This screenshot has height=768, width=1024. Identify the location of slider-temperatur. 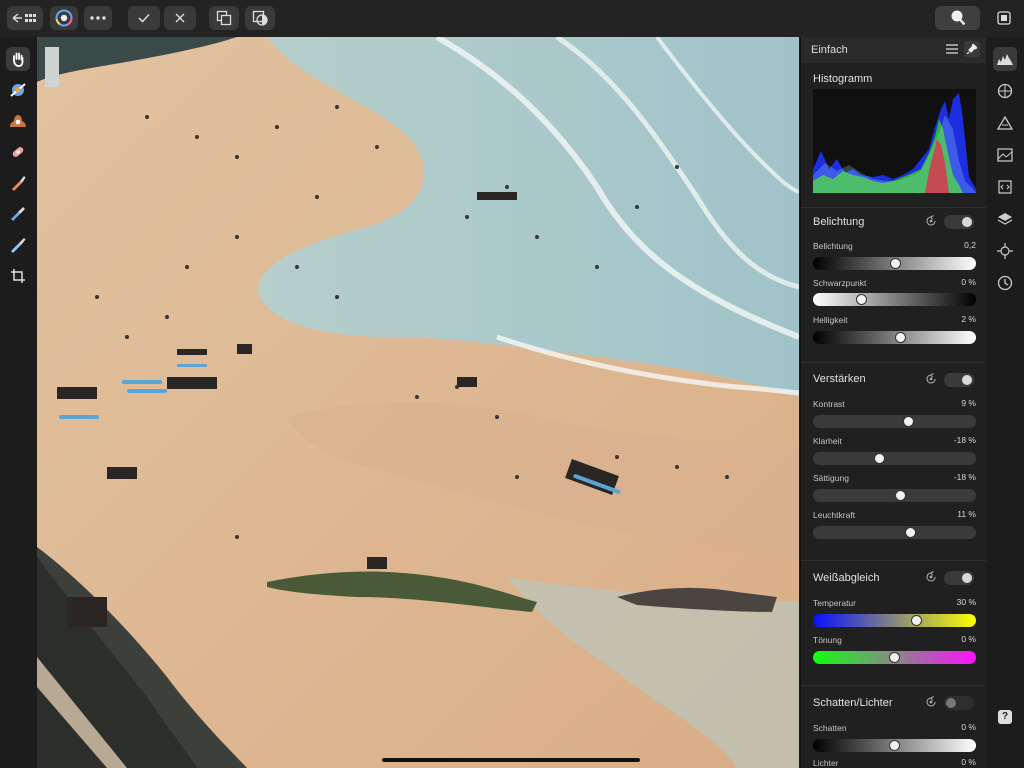
(894, 620).